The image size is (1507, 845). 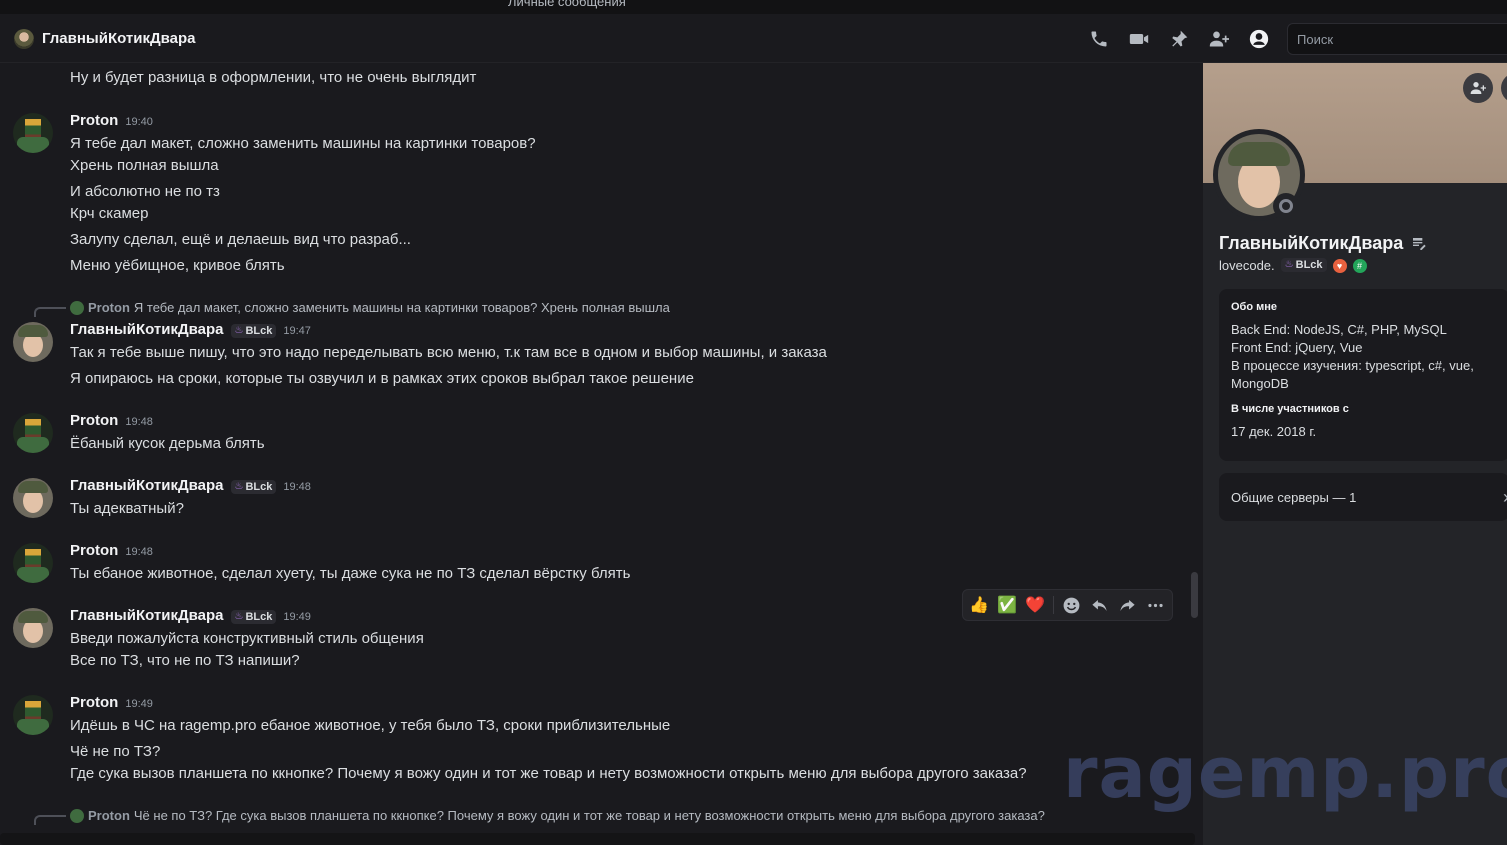 What do you see at coordinates (119, 38) in the screenshot?
I see `header-title: ГлавныйКотикДвара` at bounding box center [119, 38].